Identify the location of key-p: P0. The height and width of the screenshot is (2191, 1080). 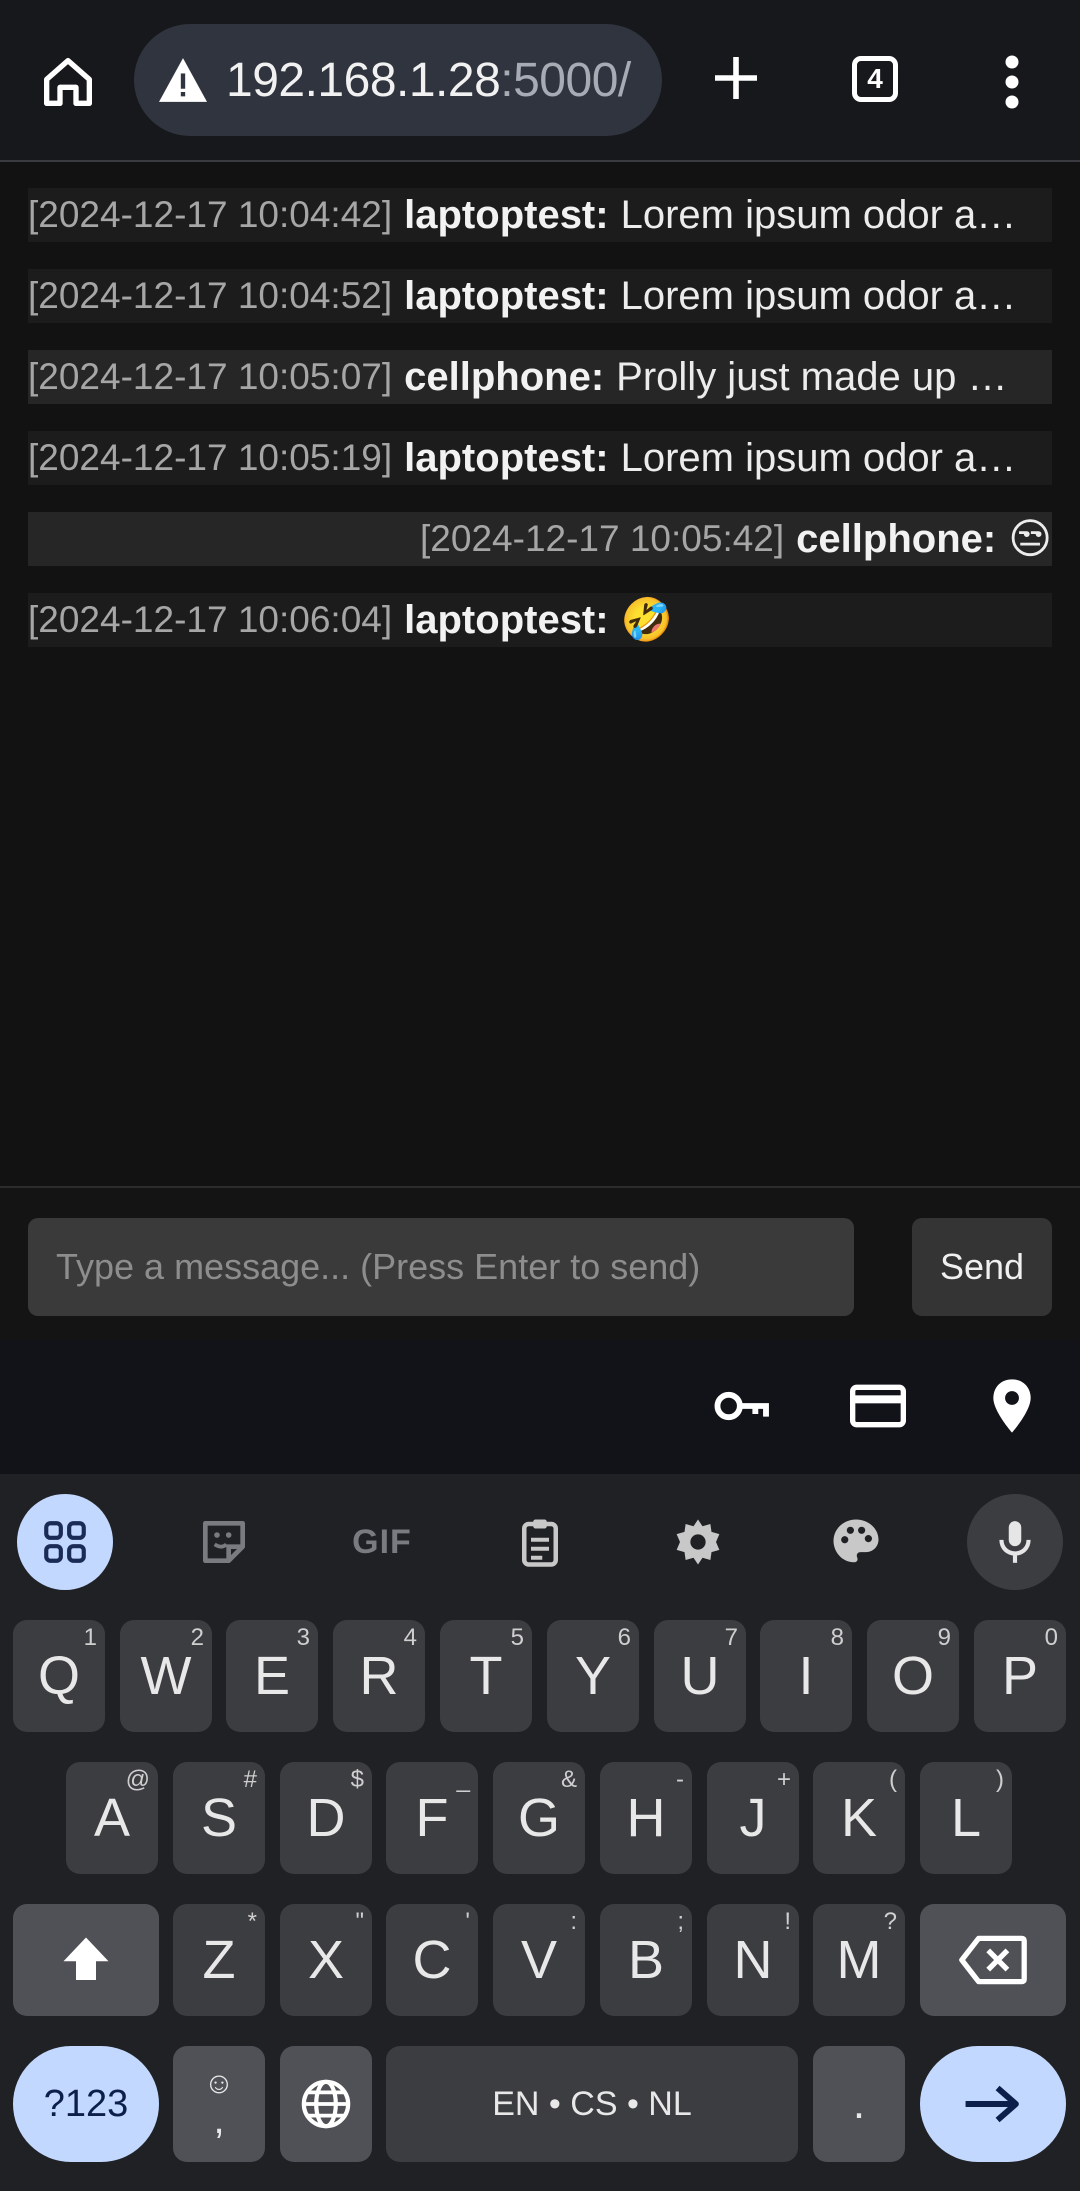
(1020, 1676).